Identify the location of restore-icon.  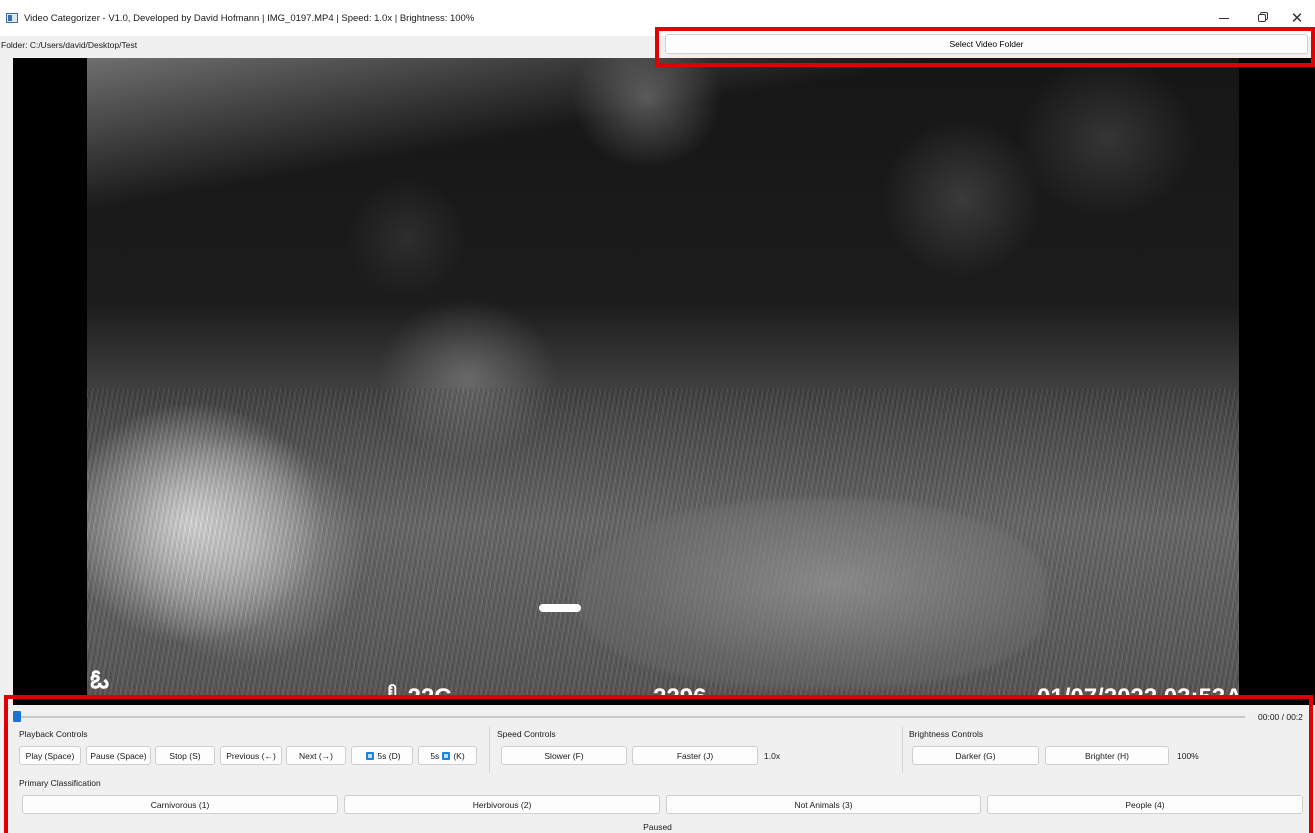
(1262, 18).